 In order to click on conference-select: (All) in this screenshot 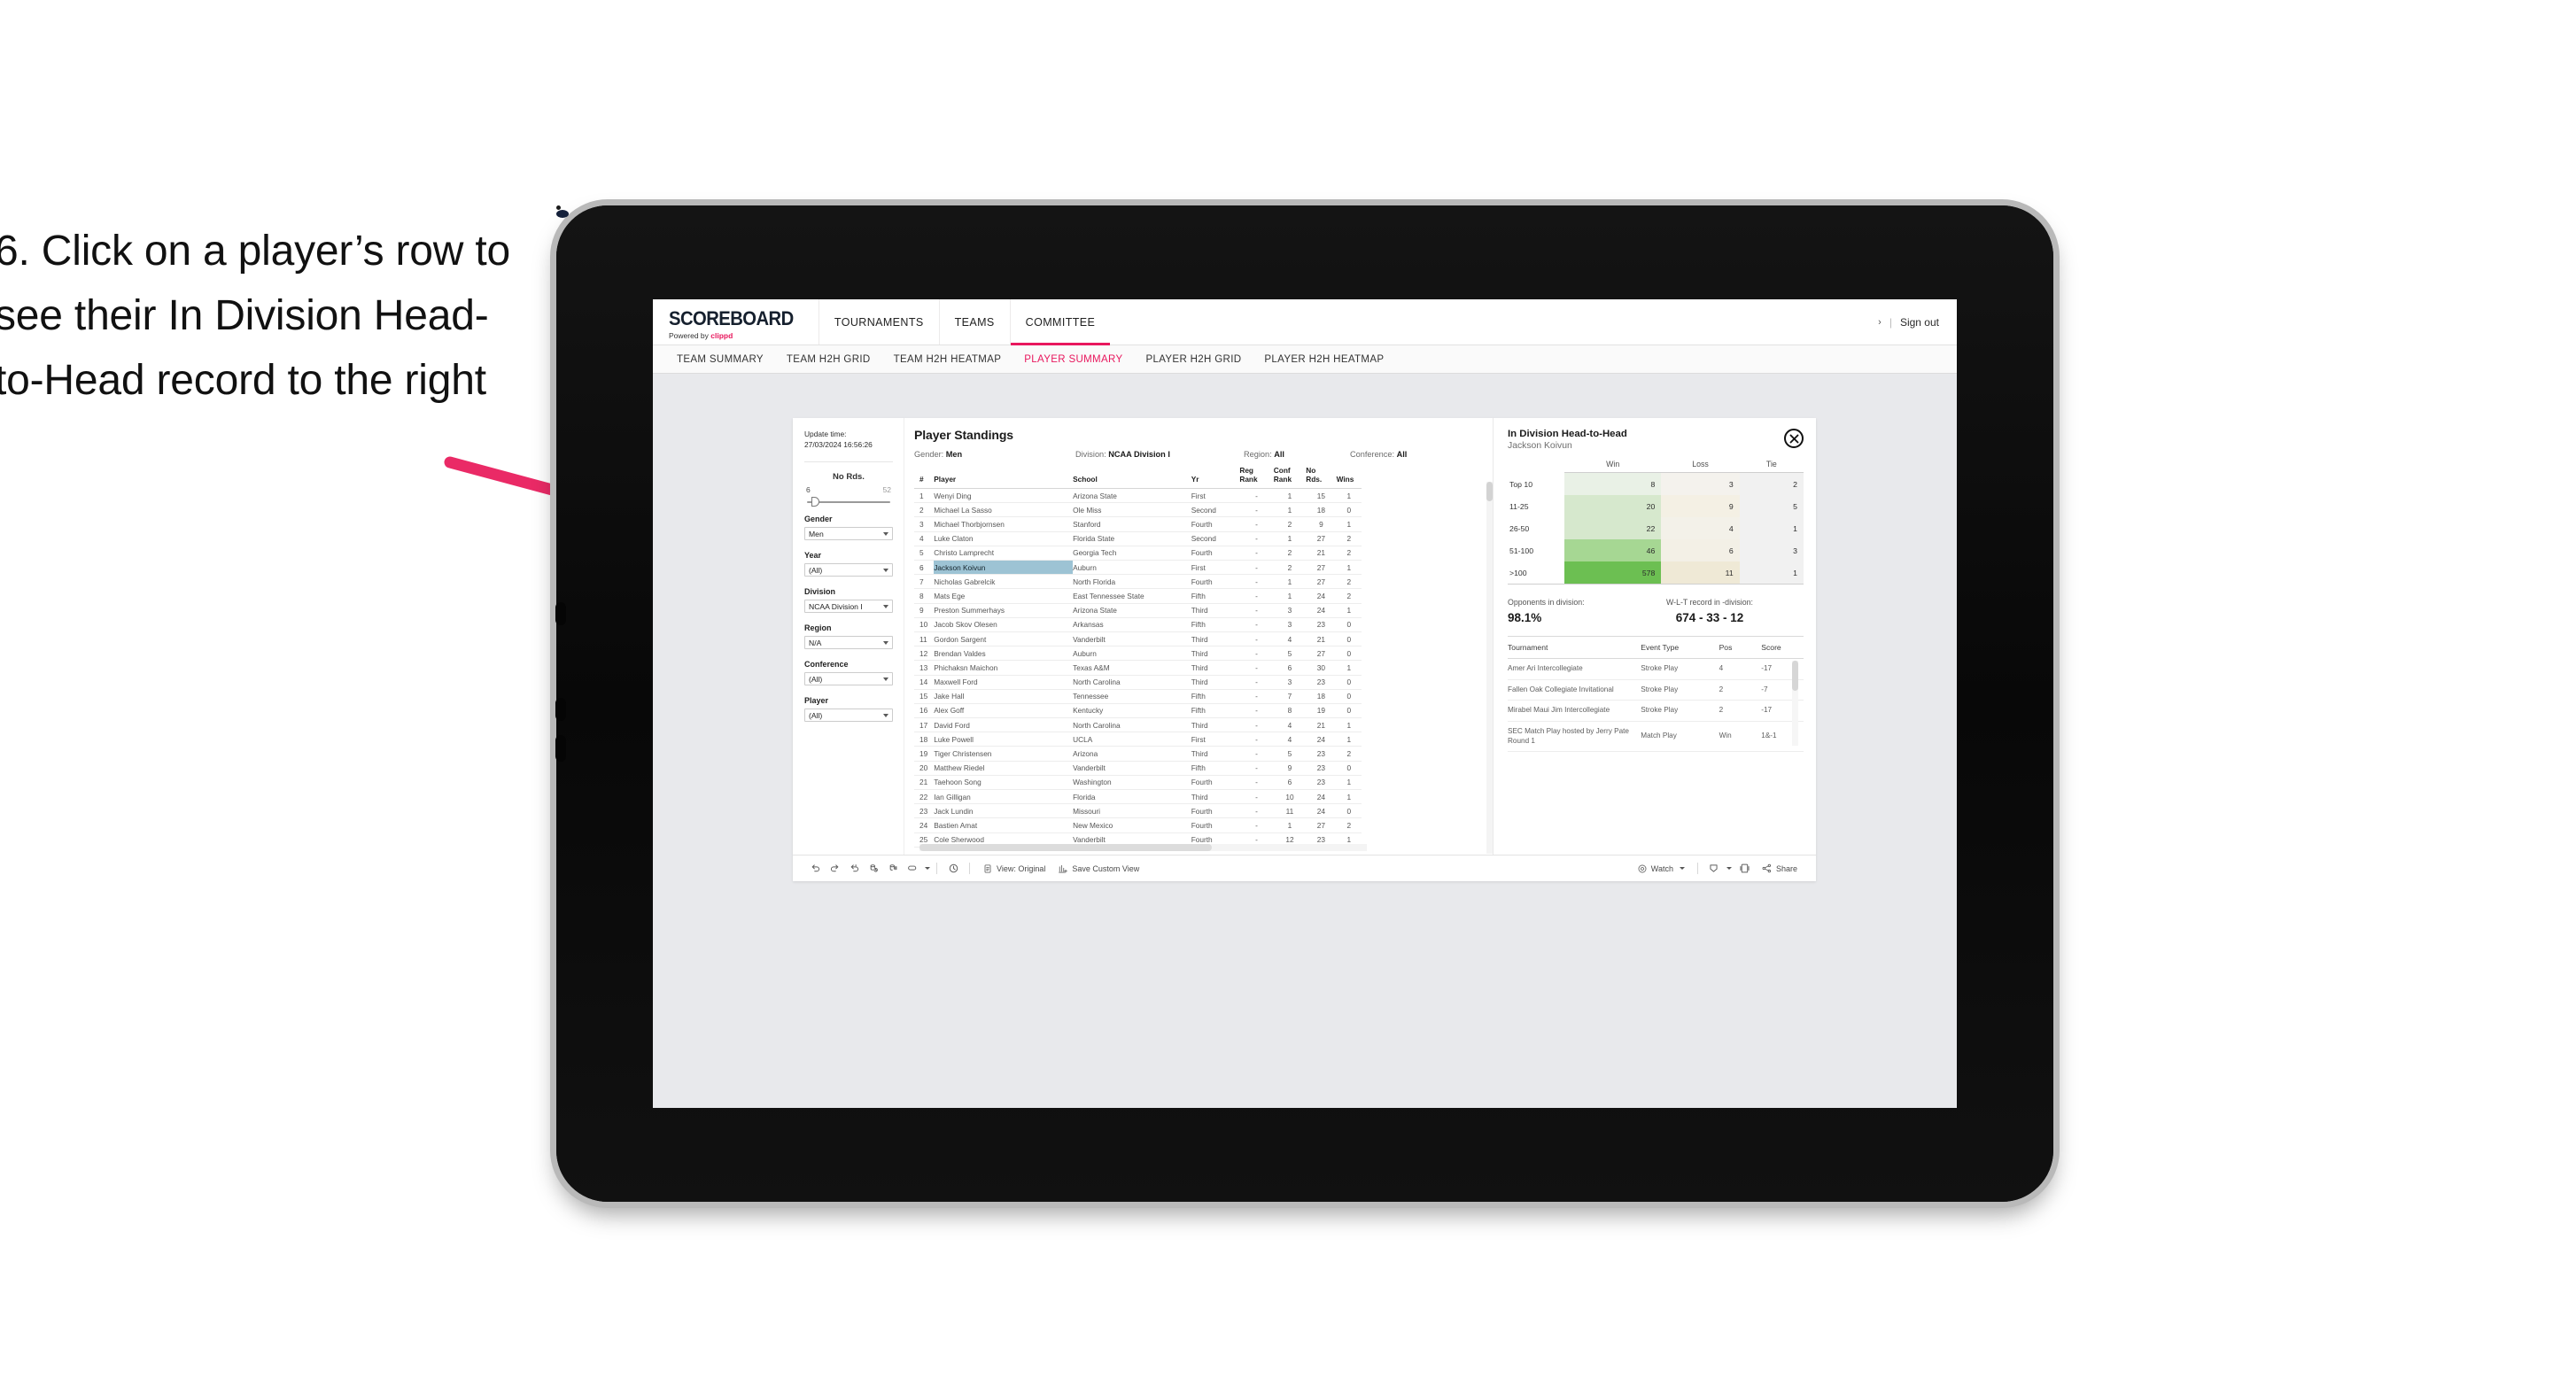, I will do `click(848, 679)`.